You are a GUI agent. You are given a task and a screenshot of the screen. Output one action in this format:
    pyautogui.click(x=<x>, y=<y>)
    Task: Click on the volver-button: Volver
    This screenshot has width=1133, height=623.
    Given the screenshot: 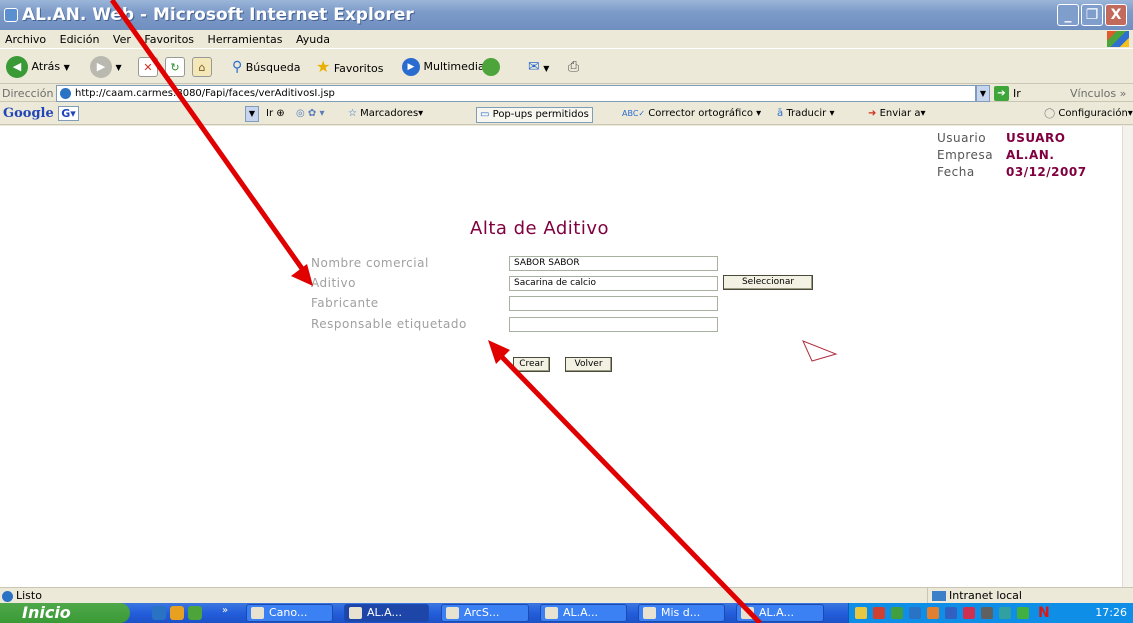 What is the action you would take?
    pyautogui.click(x=588, y=364)
    